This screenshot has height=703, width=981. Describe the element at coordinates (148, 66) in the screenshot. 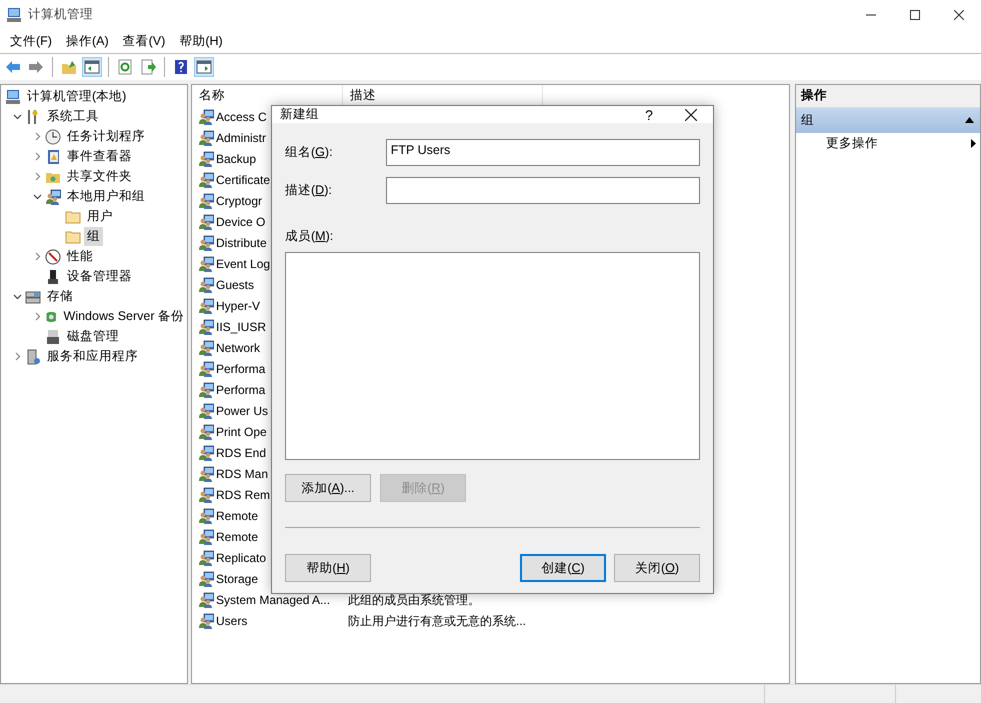

I see `export-icon` at that location.